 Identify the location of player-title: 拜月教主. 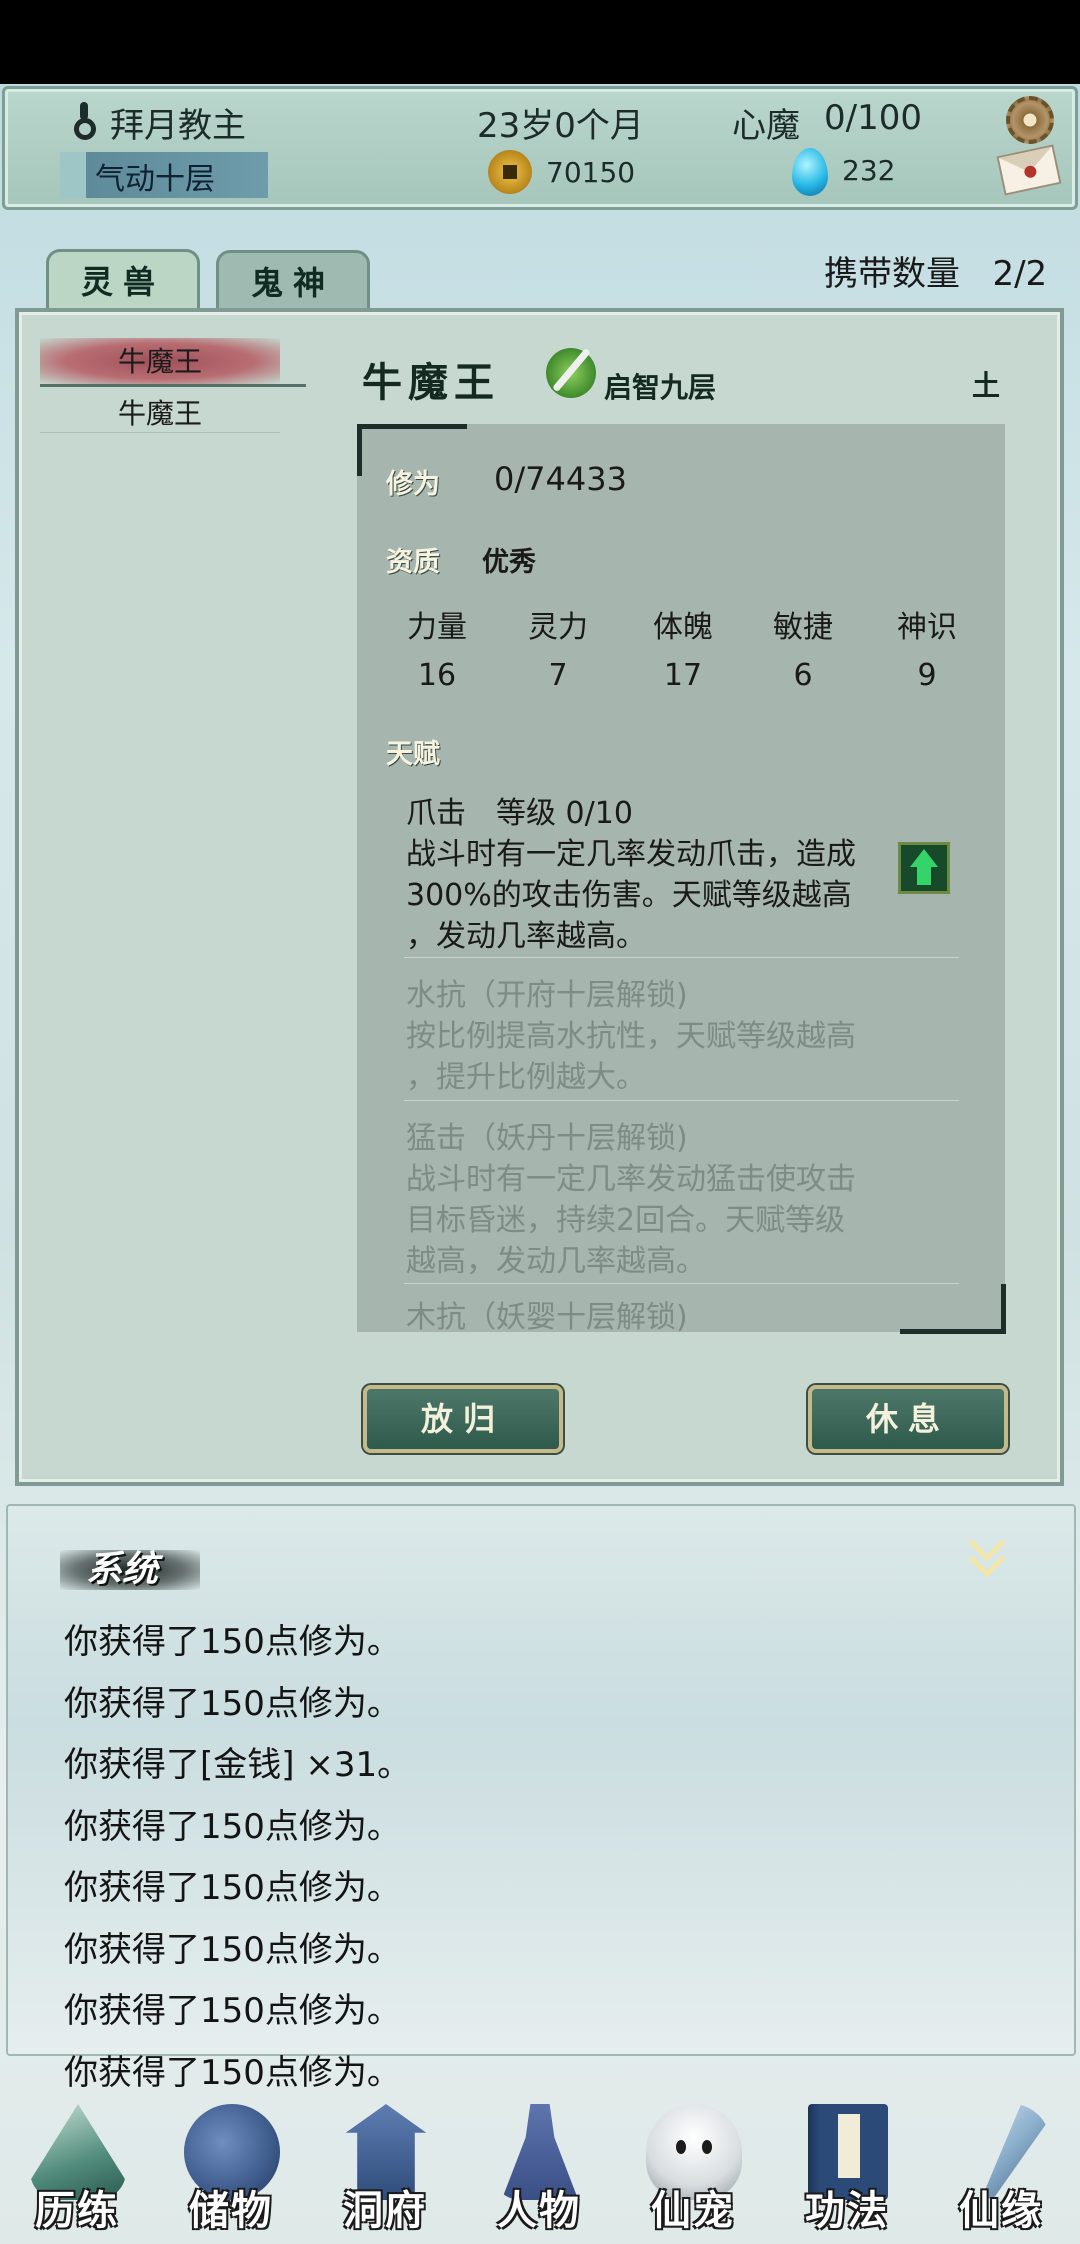
(178, 126).